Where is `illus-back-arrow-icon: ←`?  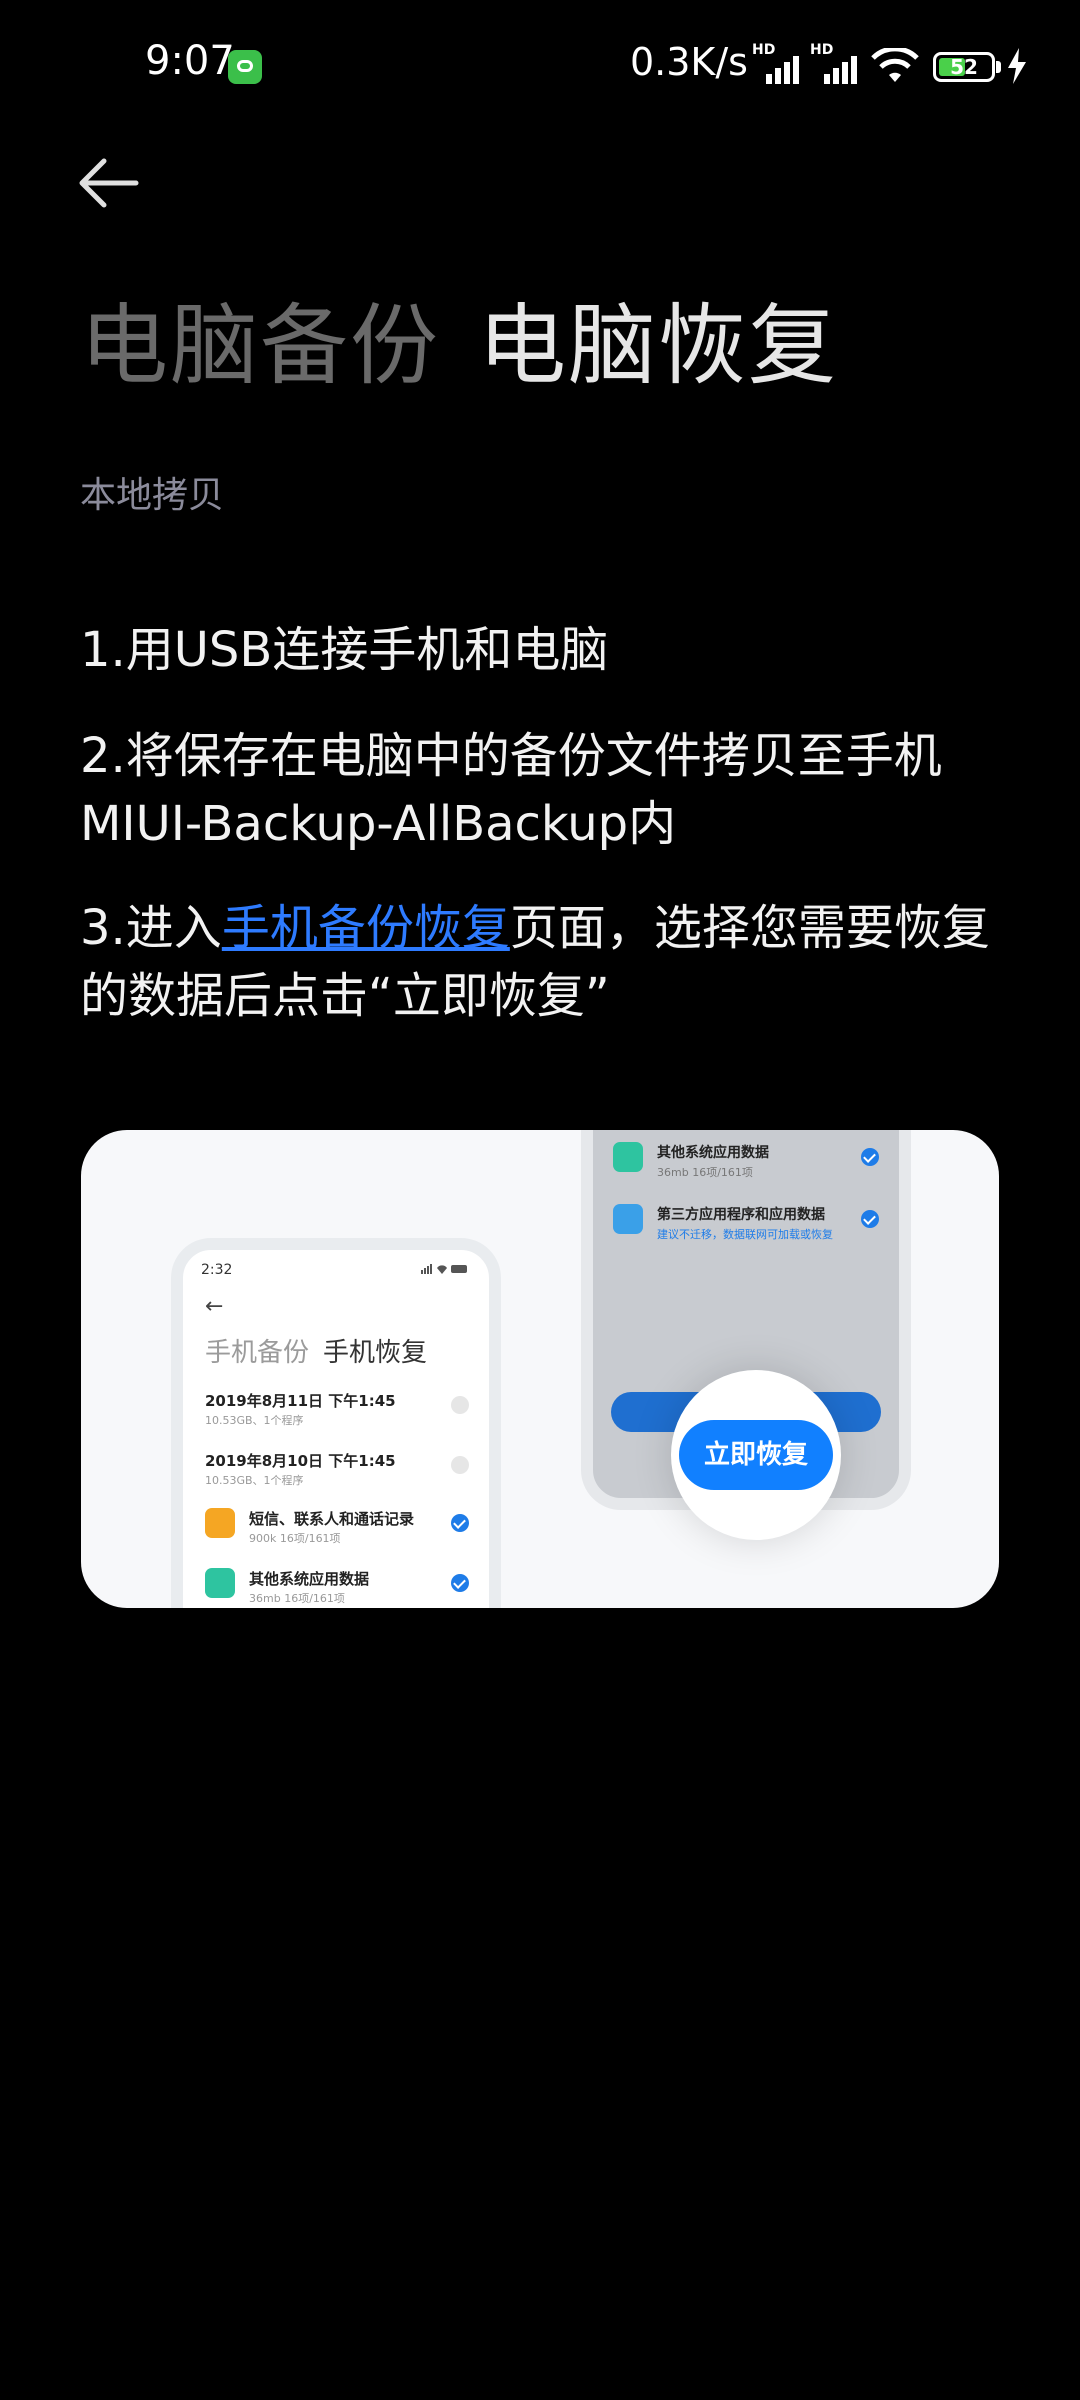 illus-back-arrow-icon: ← is located at coordinates (214, 1306).